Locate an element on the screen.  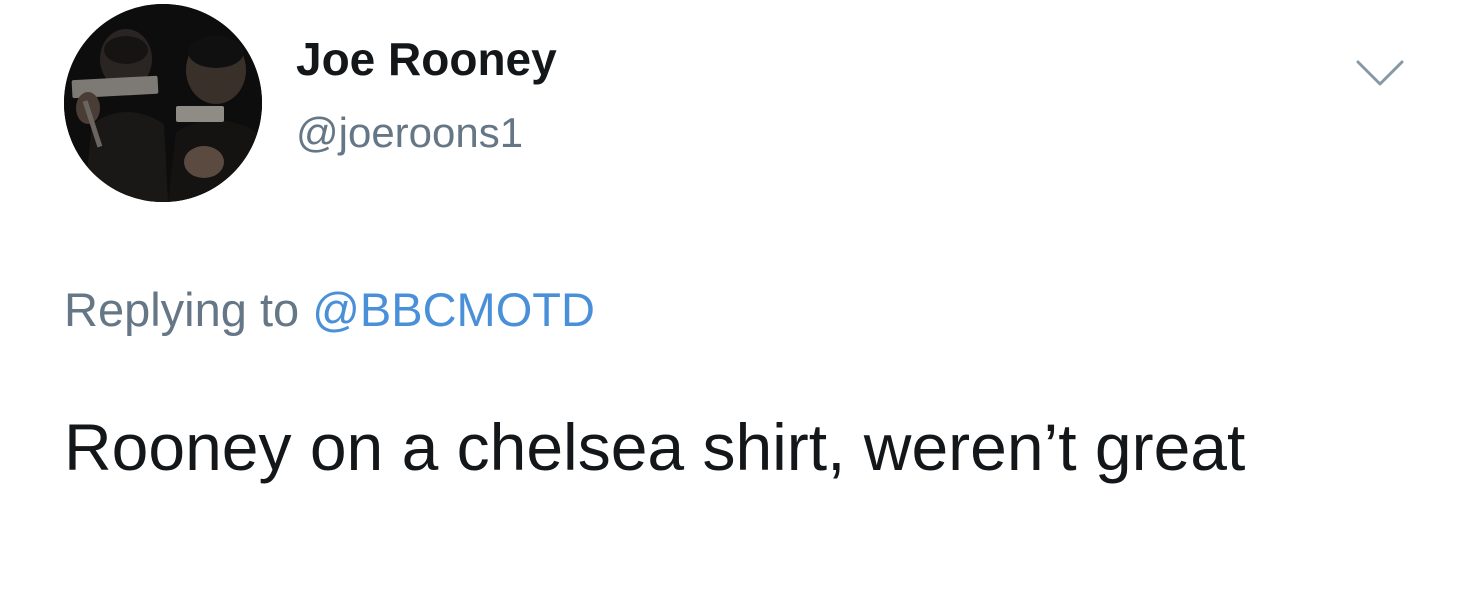
chevron-down-icon is located at coordinates (1380, 72).